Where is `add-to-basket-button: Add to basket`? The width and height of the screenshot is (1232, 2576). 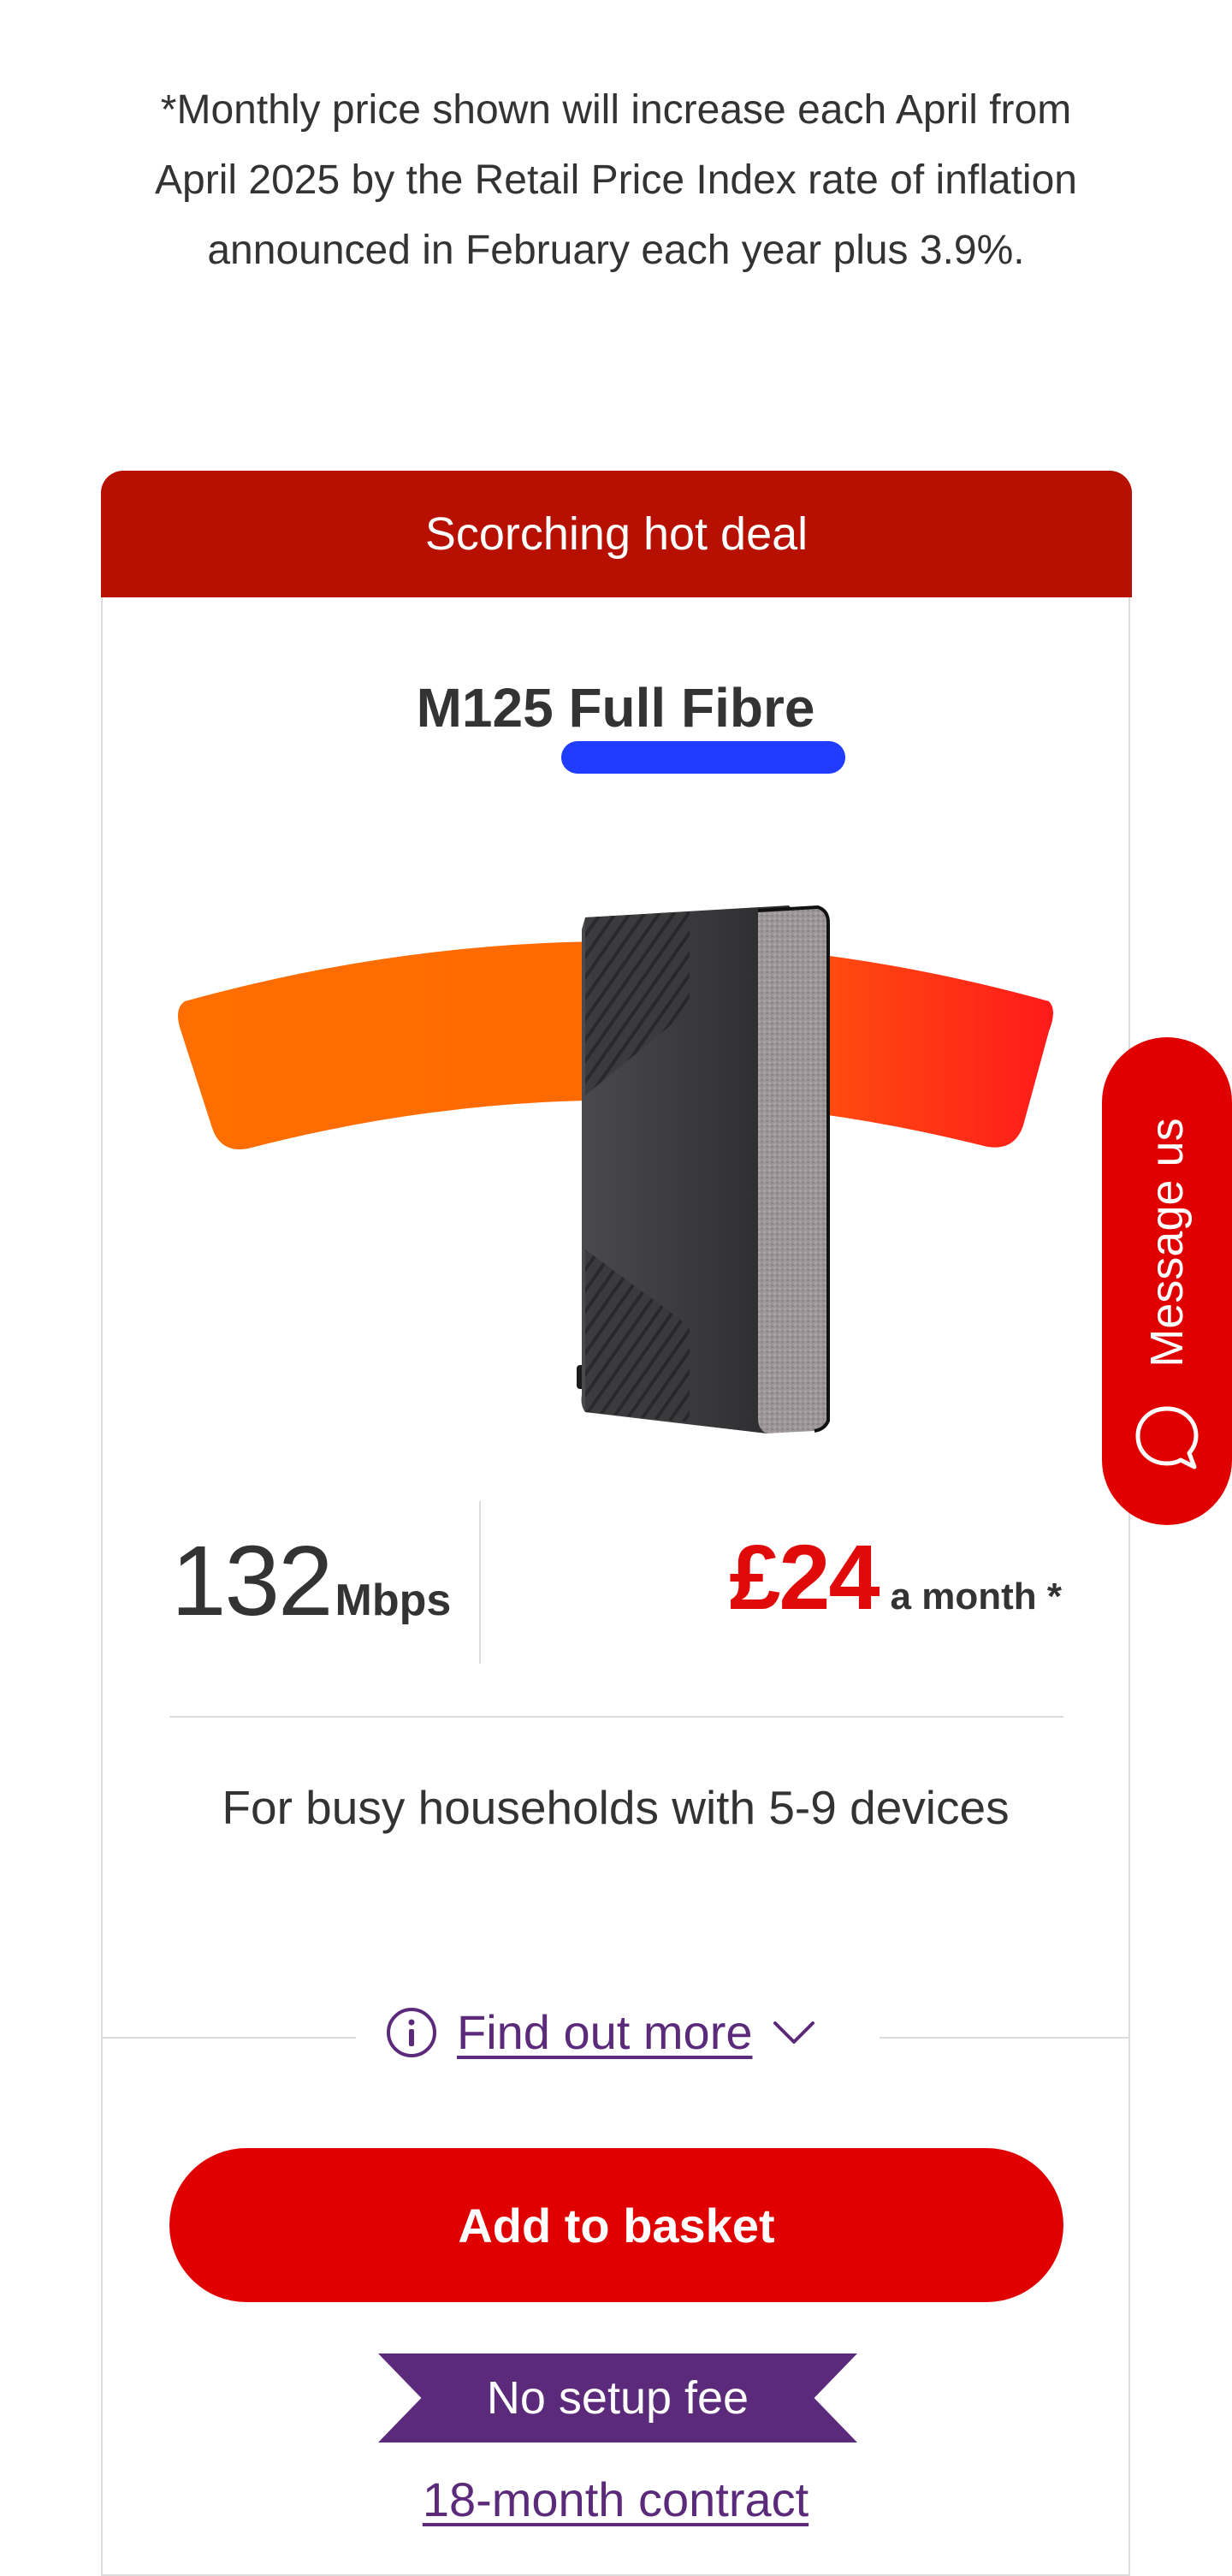
add-to-basket-button: Add to basket is located at coordinates (616, 2225).